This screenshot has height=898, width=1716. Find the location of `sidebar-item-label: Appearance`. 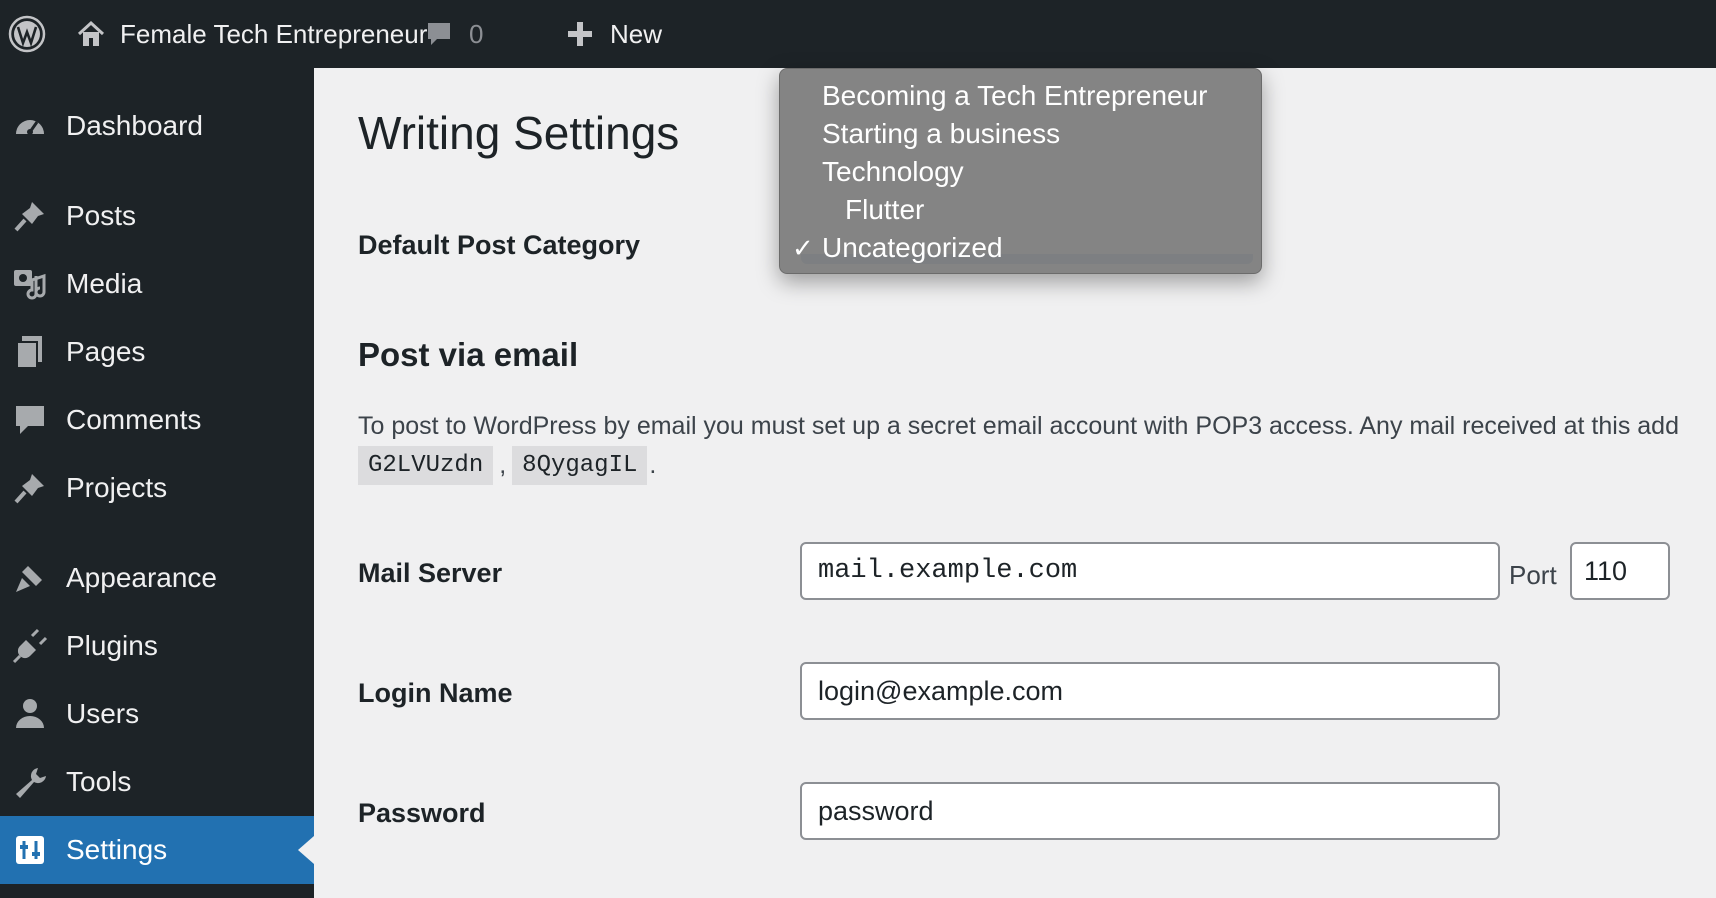

sidebar-item-label: Appearance is located at coordinates (142, 577).